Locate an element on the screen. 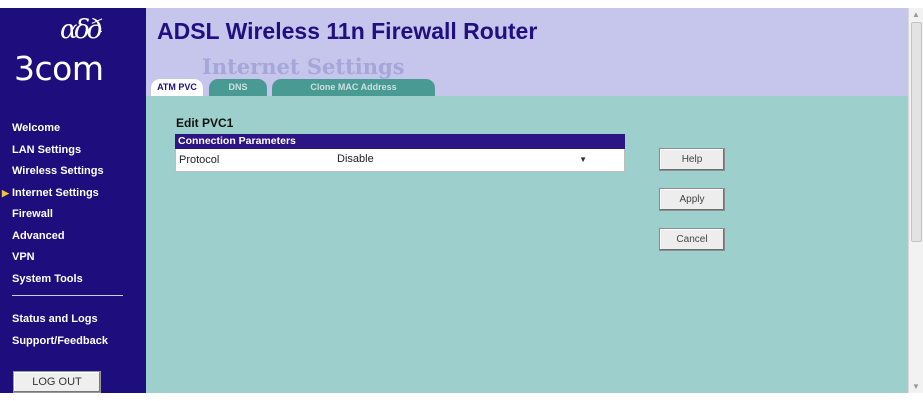 The height and width of the screenshot is (401, 923). tab-clone-mac-address: Clone MAC Address is located at coordinates (353, 87).